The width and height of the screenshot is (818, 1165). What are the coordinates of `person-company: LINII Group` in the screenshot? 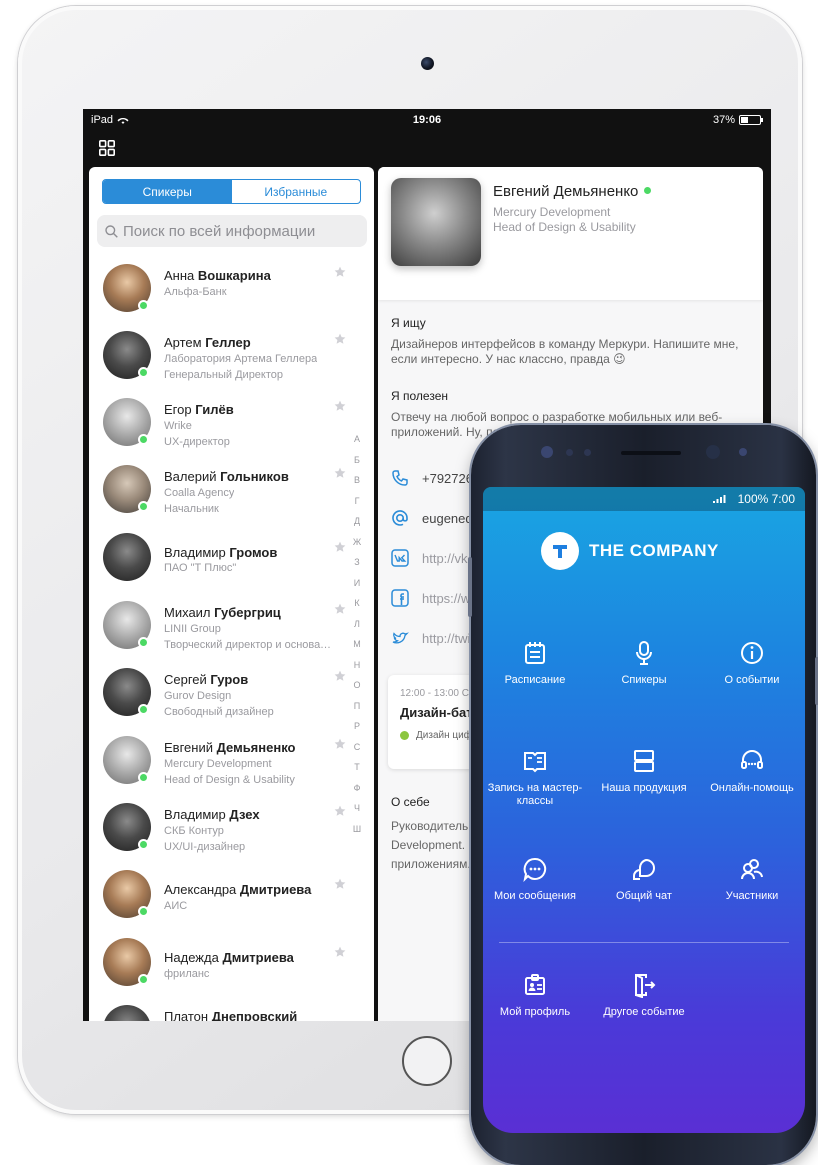 It's located at (192, 629).